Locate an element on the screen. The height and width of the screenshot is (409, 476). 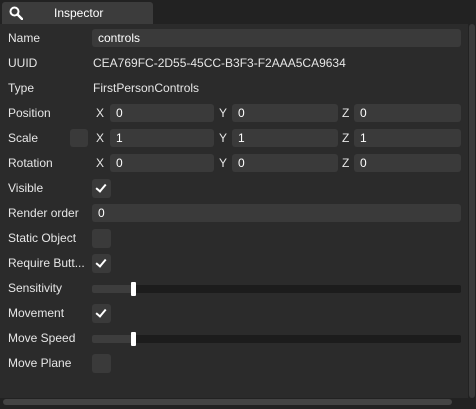
movement-label: Movement is located at coordinates (36, 313).